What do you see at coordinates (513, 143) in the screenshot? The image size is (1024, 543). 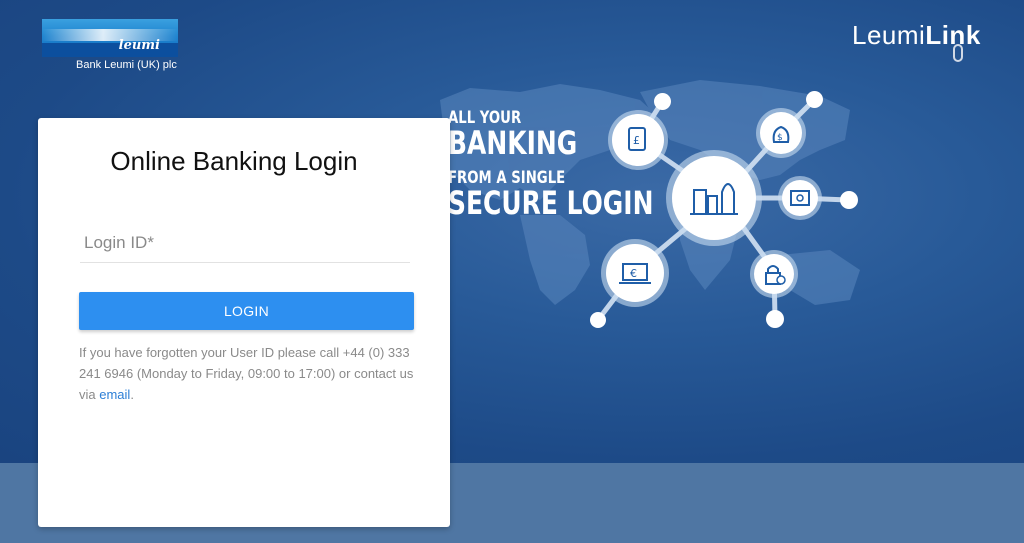 I see `hero-line-2: BANKING` at bounding box center [513, 143].